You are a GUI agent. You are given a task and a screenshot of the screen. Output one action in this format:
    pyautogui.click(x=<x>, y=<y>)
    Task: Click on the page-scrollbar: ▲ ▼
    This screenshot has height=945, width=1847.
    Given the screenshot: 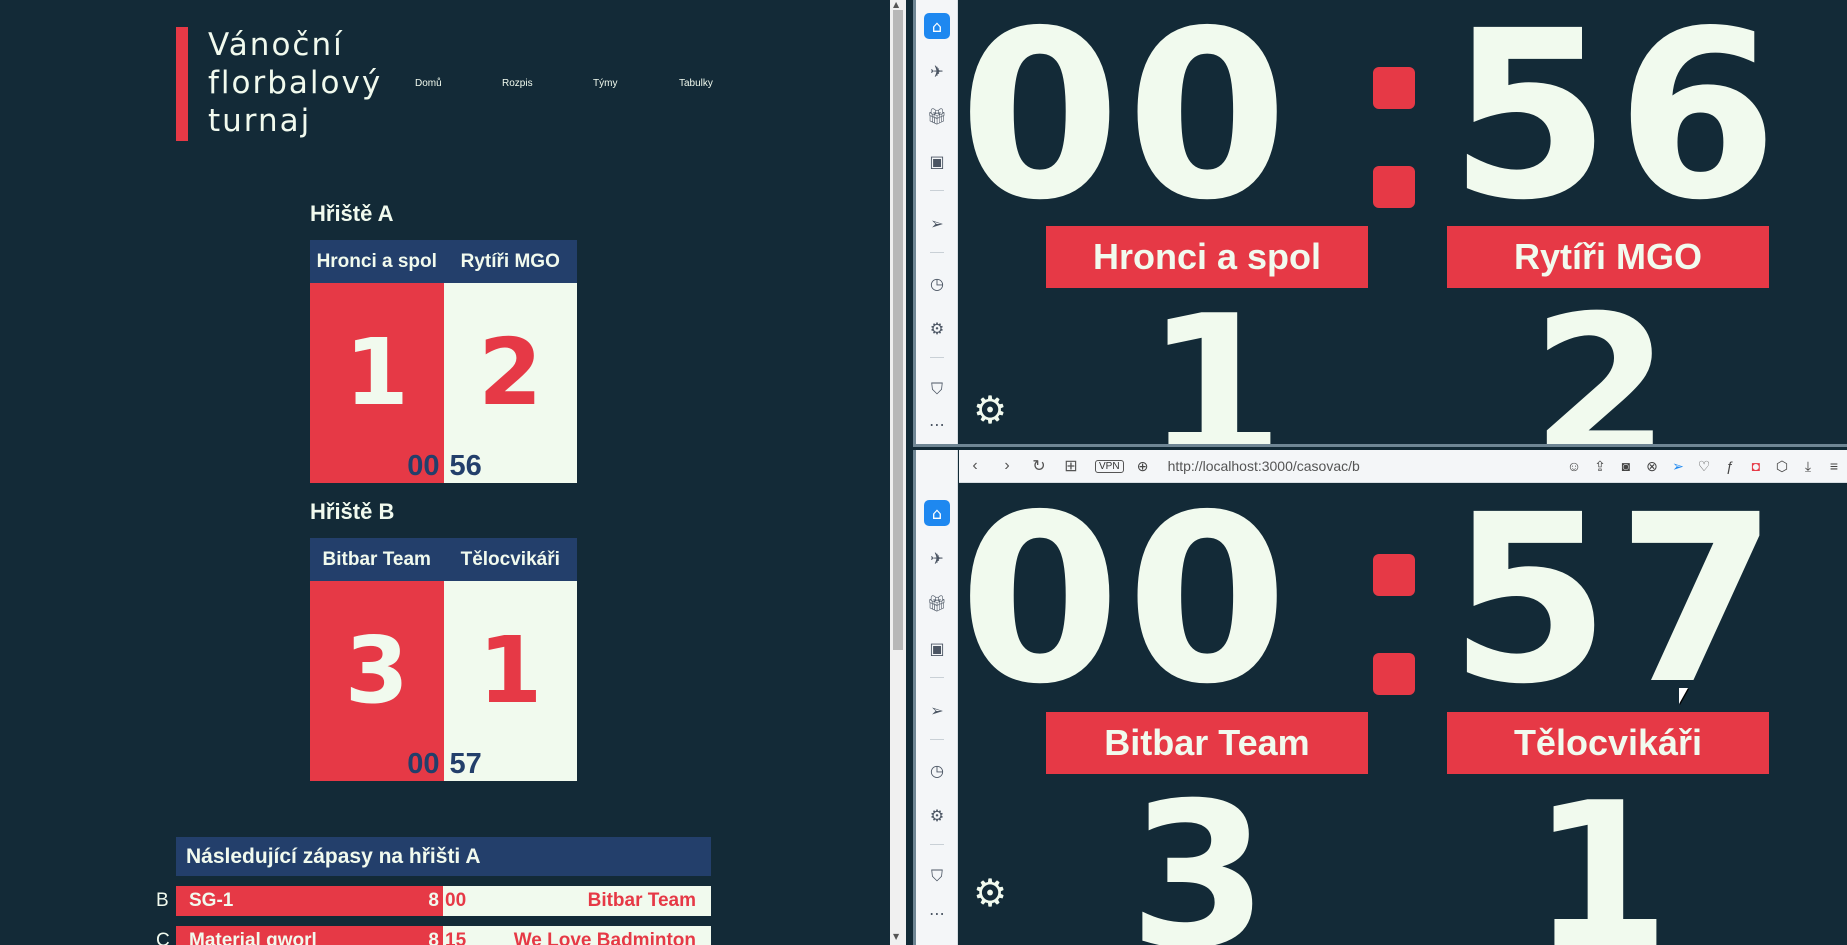 What is the action you would take?
    pyautogui.click(x=898, y=472)
    